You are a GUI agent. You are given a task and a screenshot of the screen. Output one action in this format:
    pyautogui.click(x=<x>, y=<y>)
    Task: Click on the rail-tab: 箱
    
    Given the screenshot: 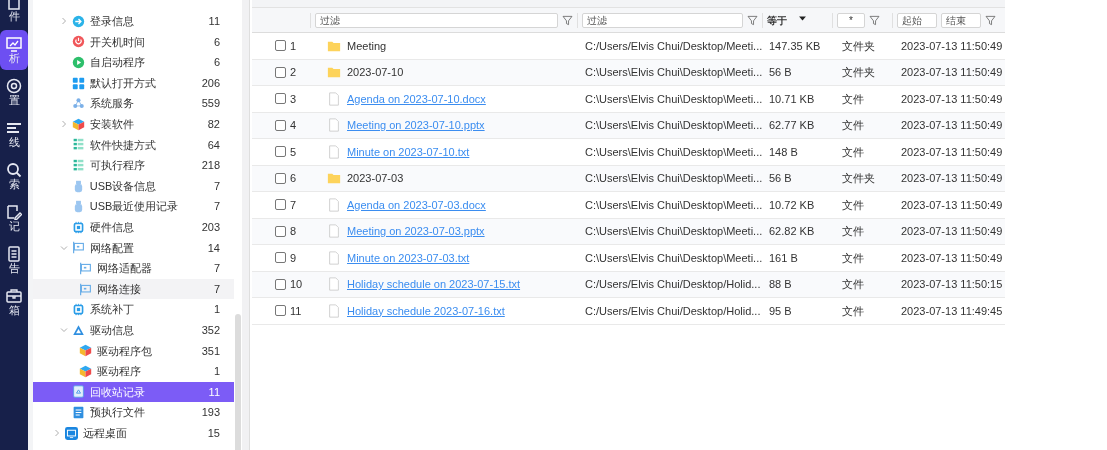 What is the action you would take?
    pyautogui.click(x=14, y=302)
    